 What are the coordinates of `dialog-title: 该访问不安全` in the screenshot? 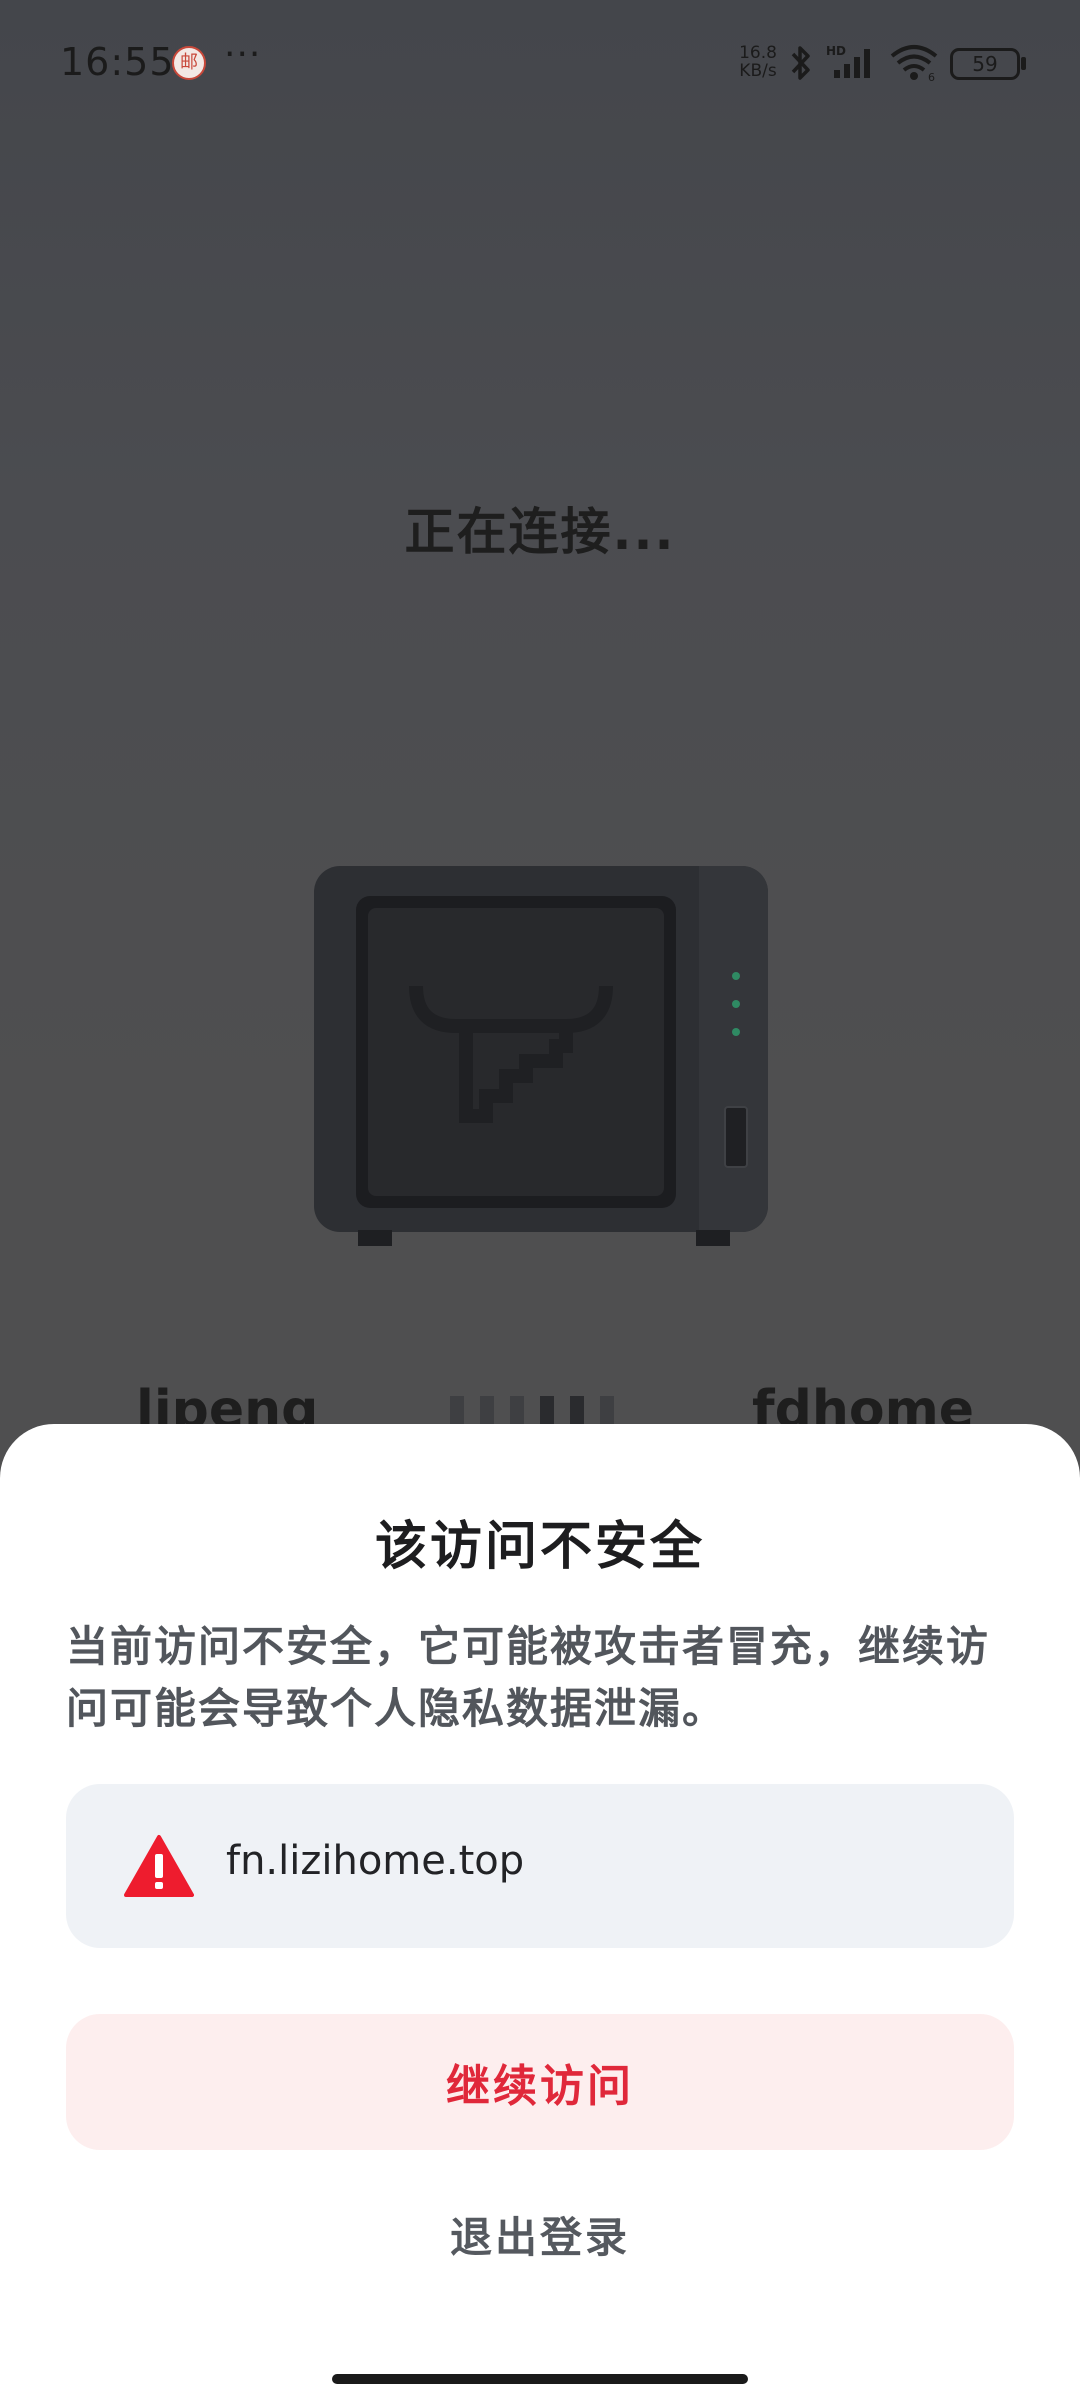 It's located at (539, 1547).